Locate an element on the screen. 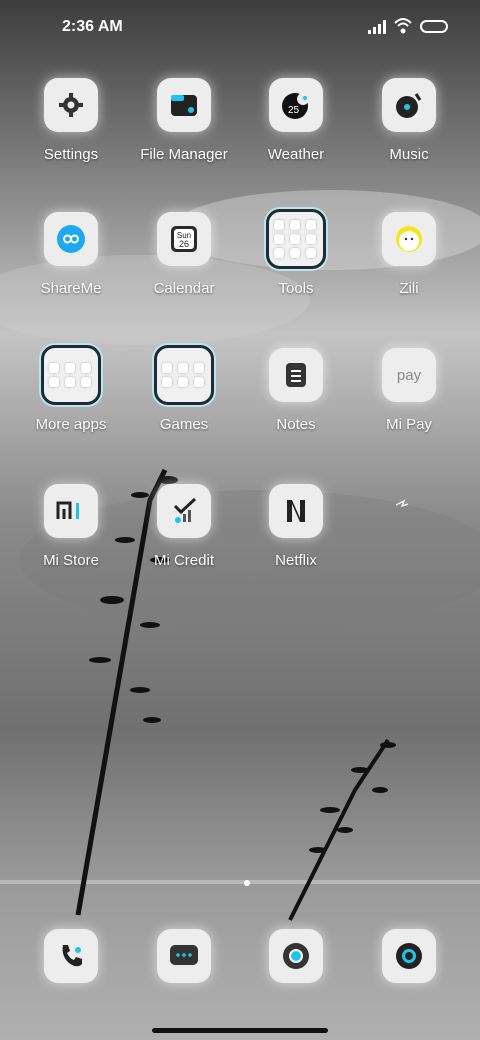  app-mi-store: Mi Store is located at coordinates (71, 526).